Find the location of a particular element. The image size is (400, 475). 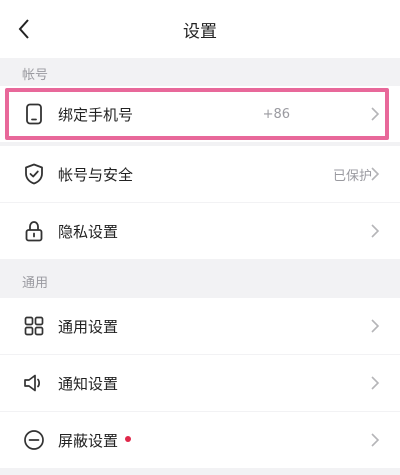

bind-phone-value: +86 is located at coordinates (276, 114).